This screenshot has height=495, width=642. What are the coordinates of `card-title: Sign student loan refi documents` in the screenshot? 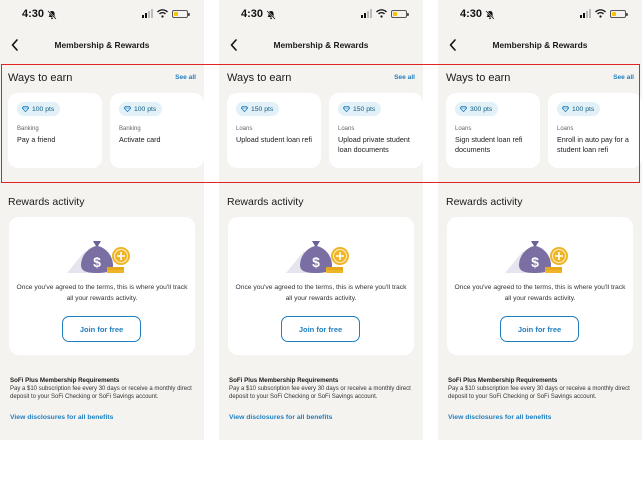 It's located at (489, 144).